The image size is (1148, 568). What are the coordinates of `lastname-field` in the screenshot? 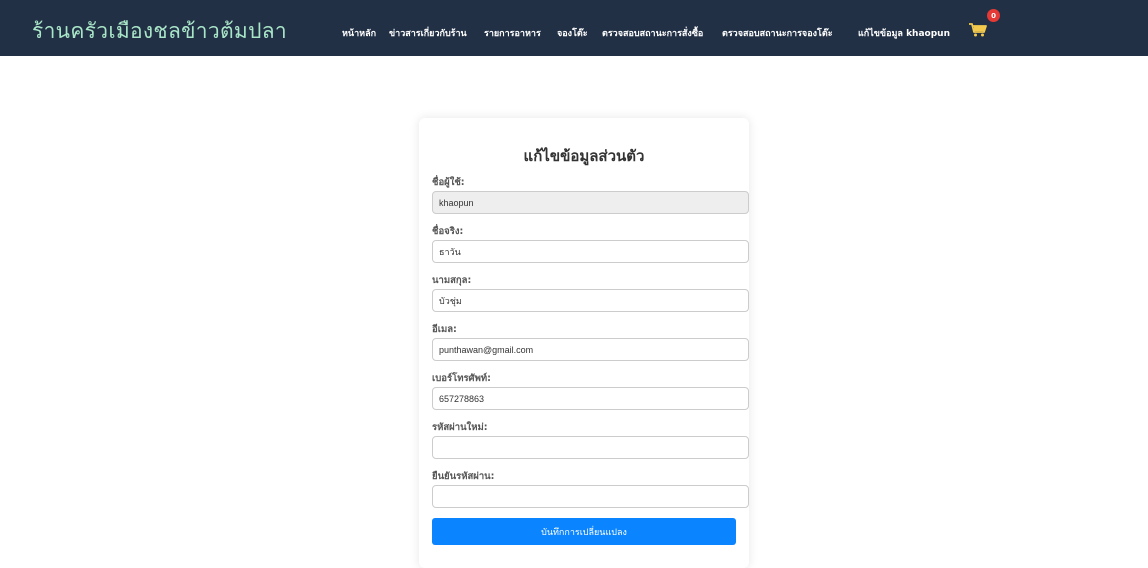 It's located at (590, 300).